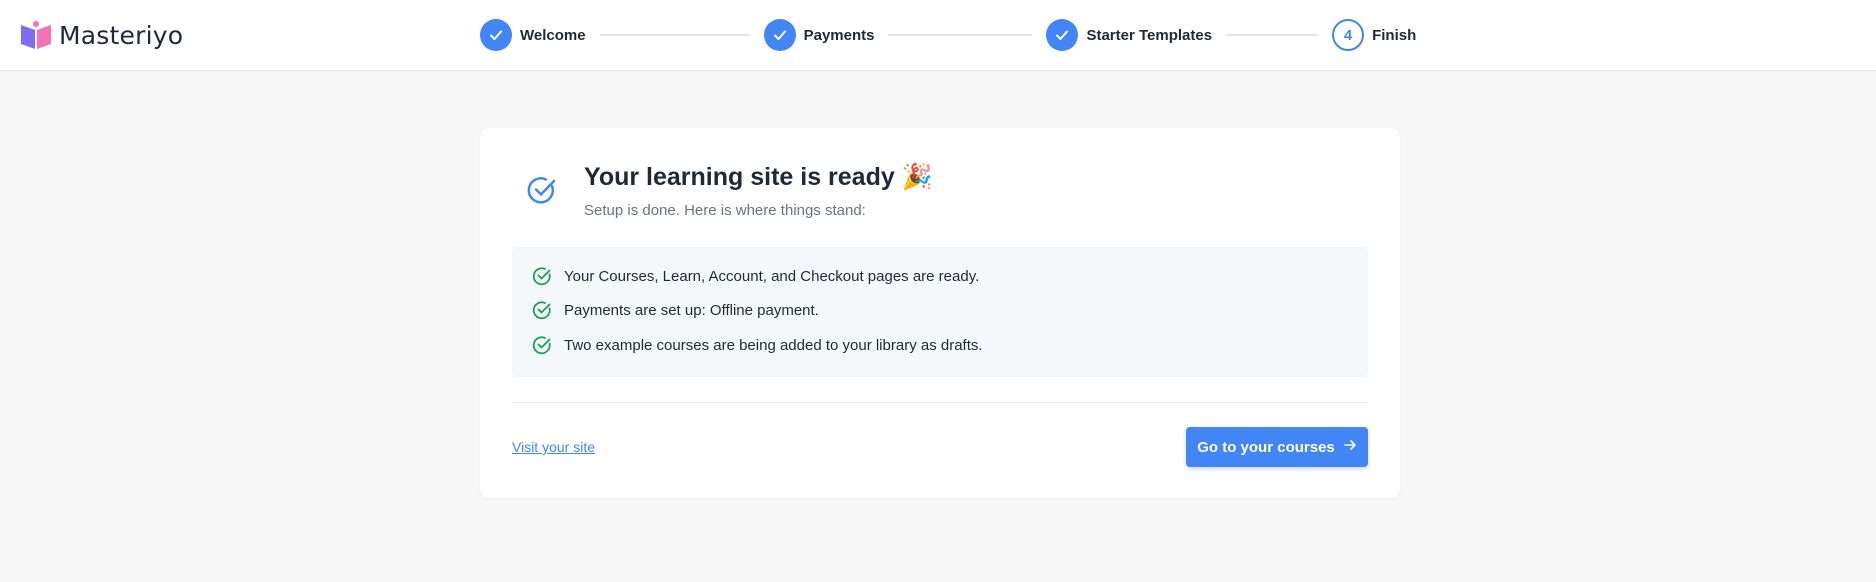 The image size is (1876, 582). I want to click on divider, so click(940, 402).